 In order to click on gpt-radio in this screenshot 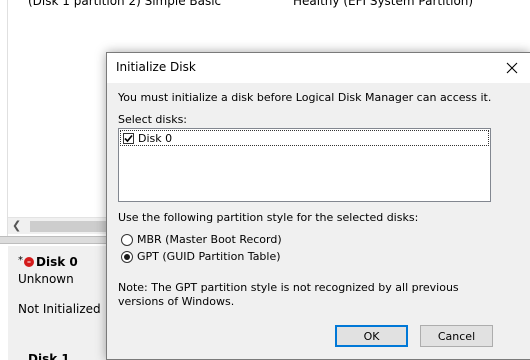, I will do `click(127, 256)`.